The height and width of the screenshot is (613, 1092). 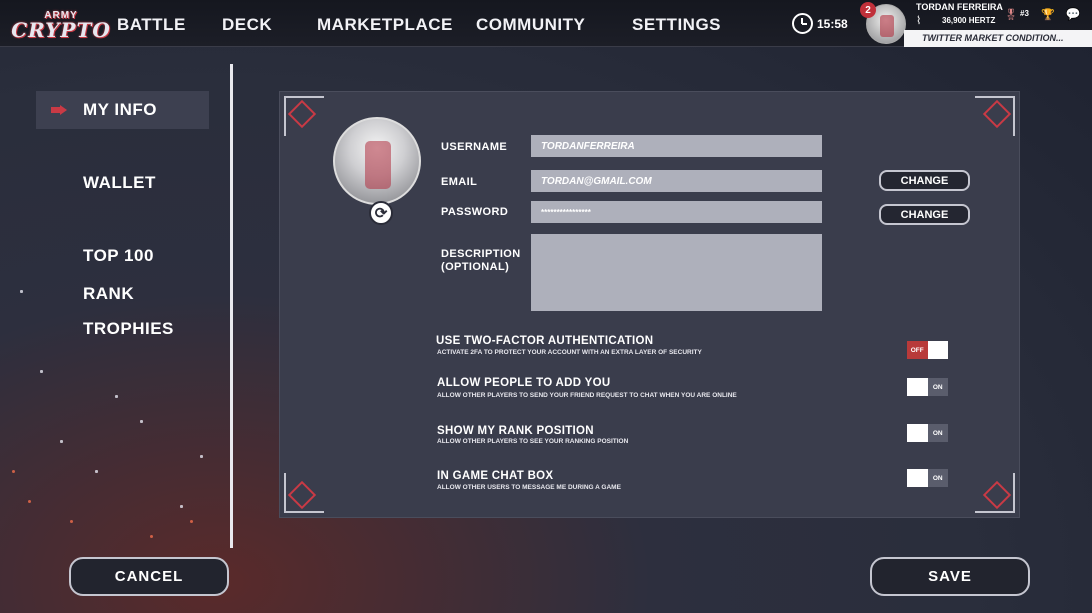 What do you see at coordinates (59, 110) in the screenshot?
I see `arrow-right-icon` at bounding box center [59, 110].